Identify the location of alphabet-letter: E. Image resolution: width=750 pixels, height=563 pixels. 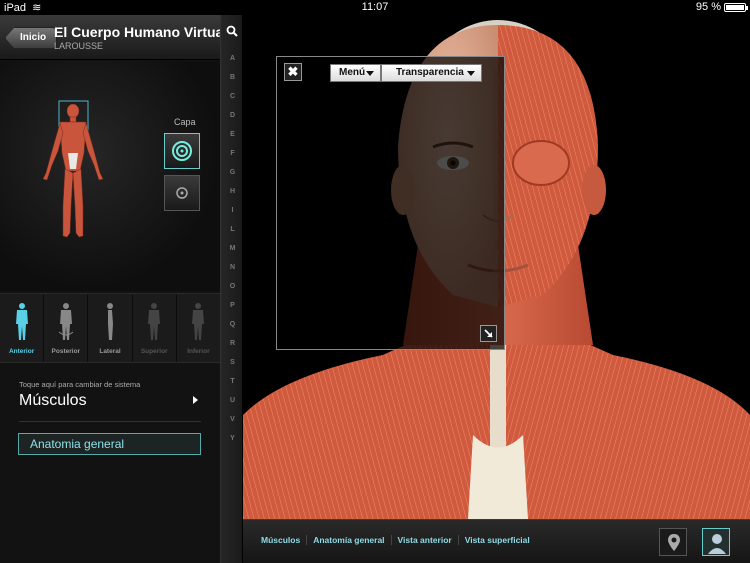
(232, 140).